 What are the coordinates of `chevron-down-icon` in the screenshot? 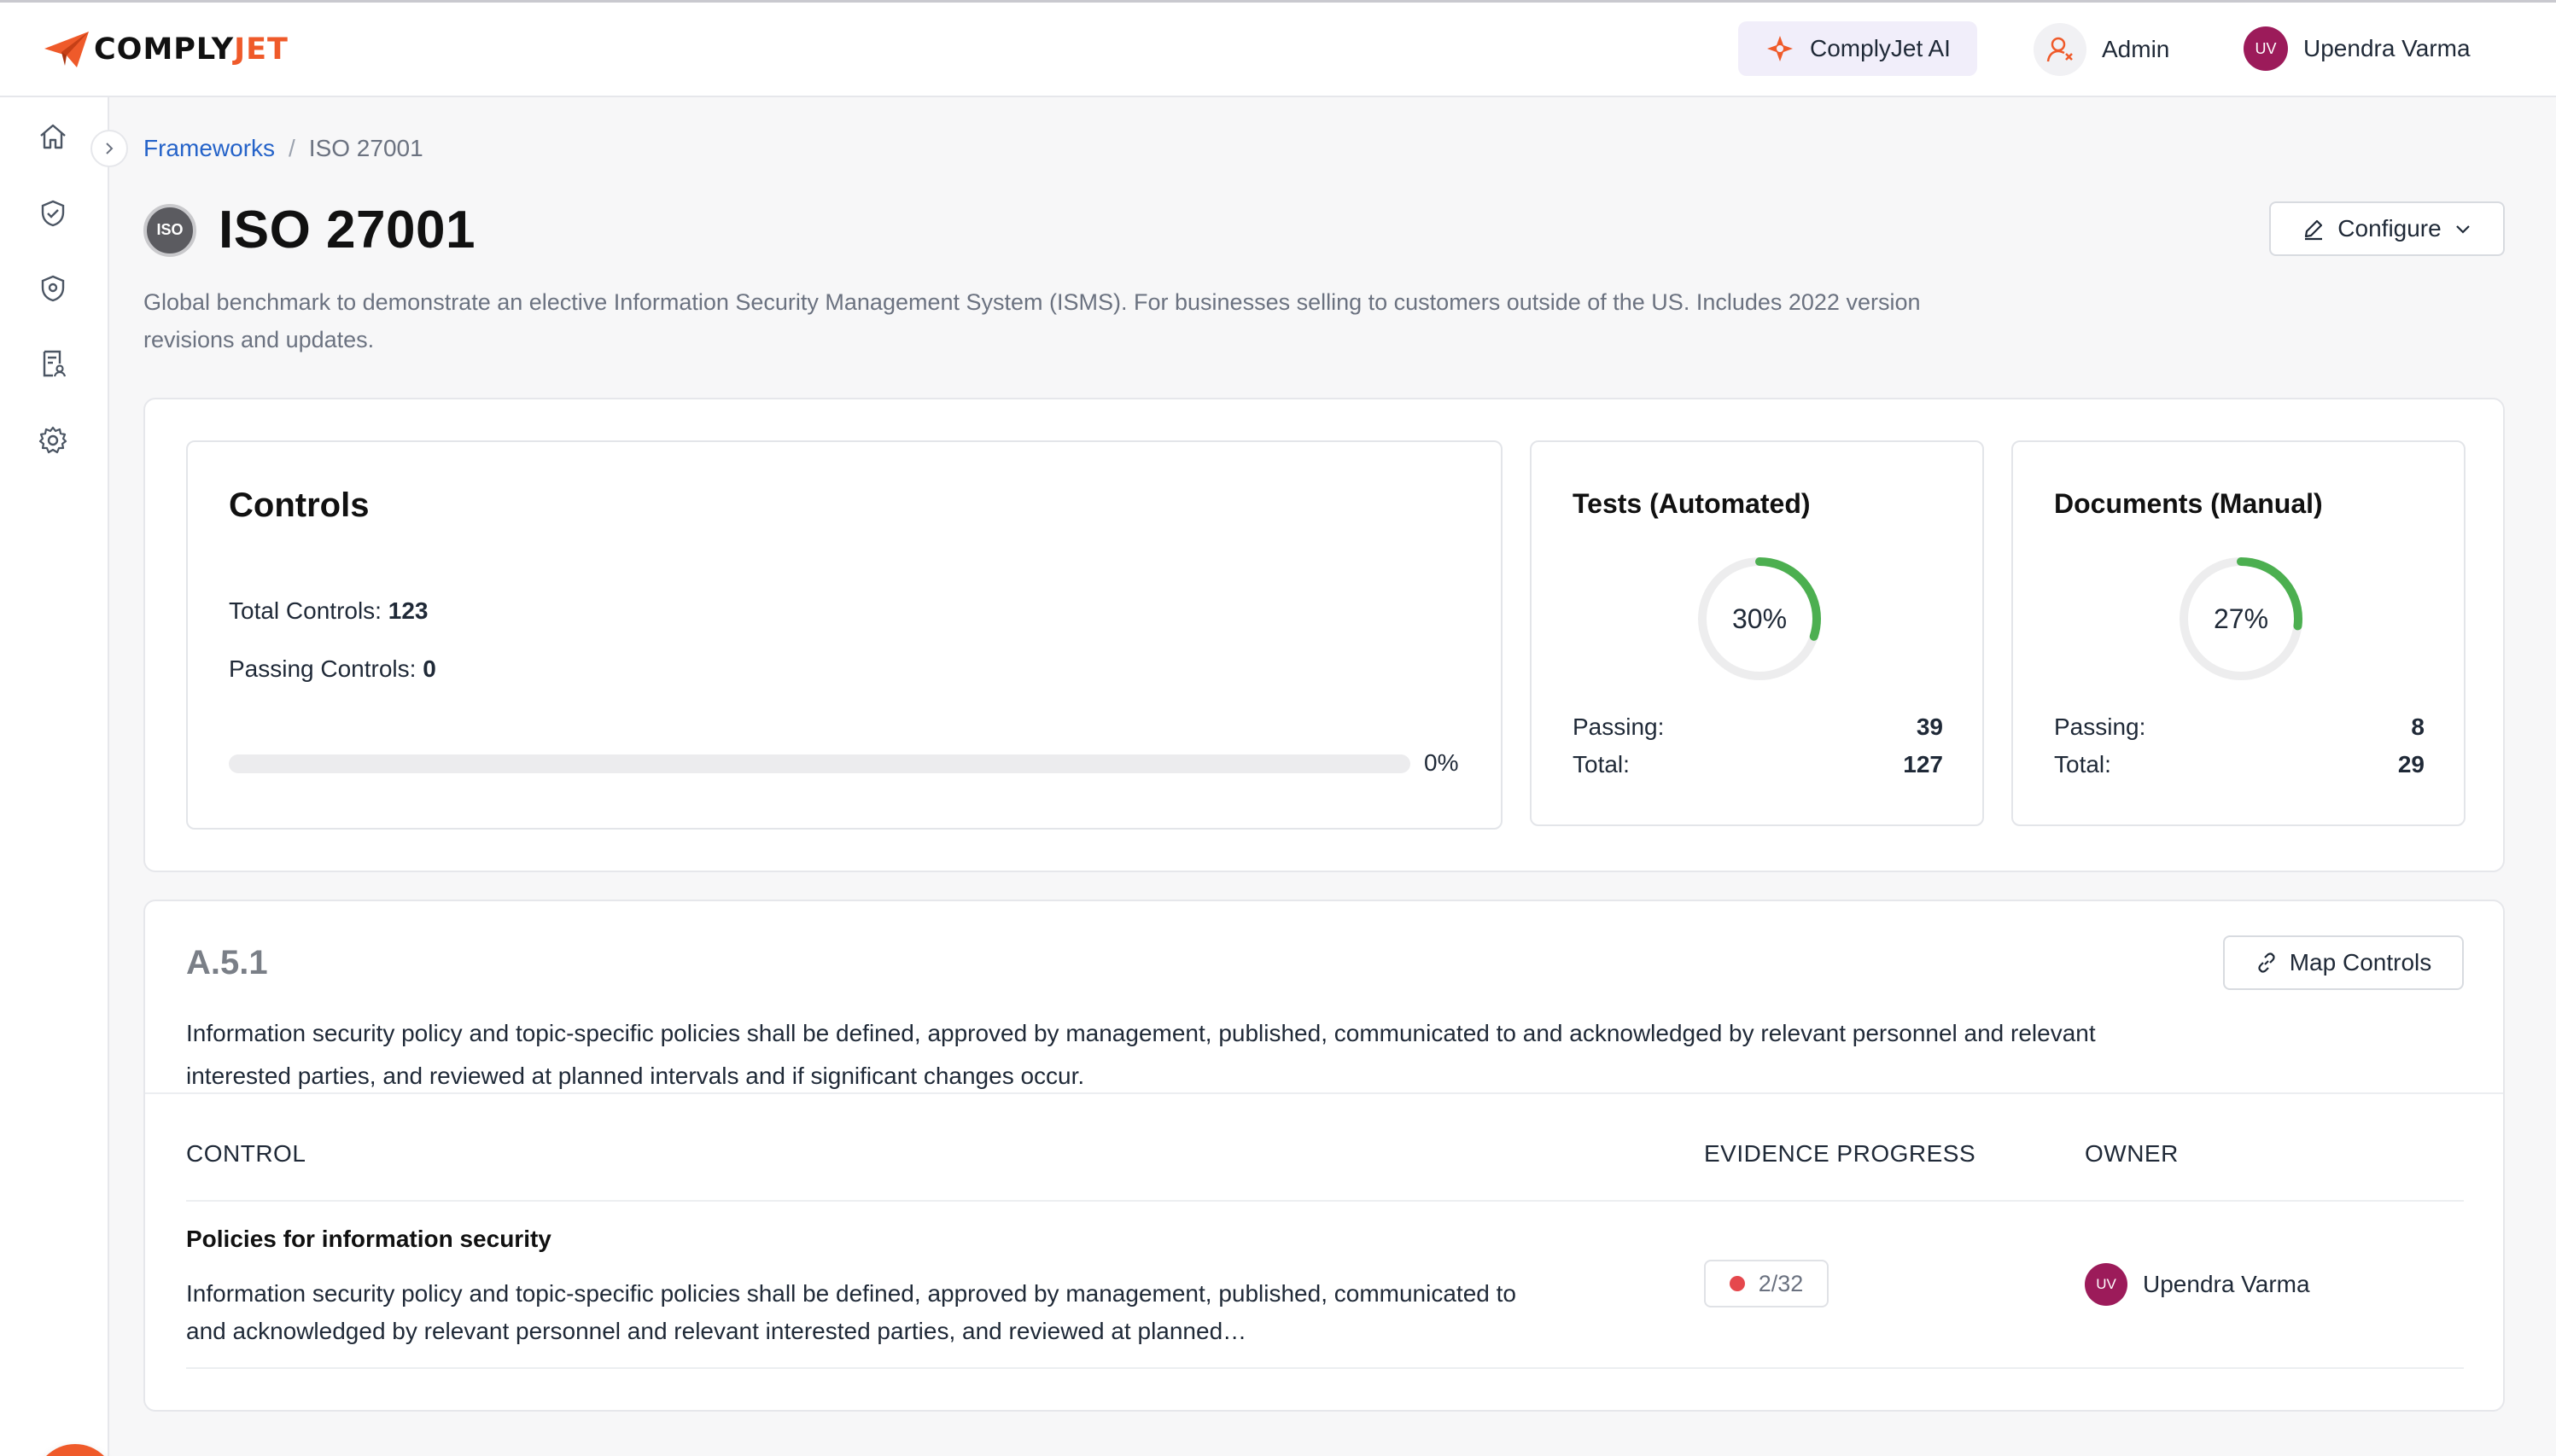 It's located at (2462, 229).